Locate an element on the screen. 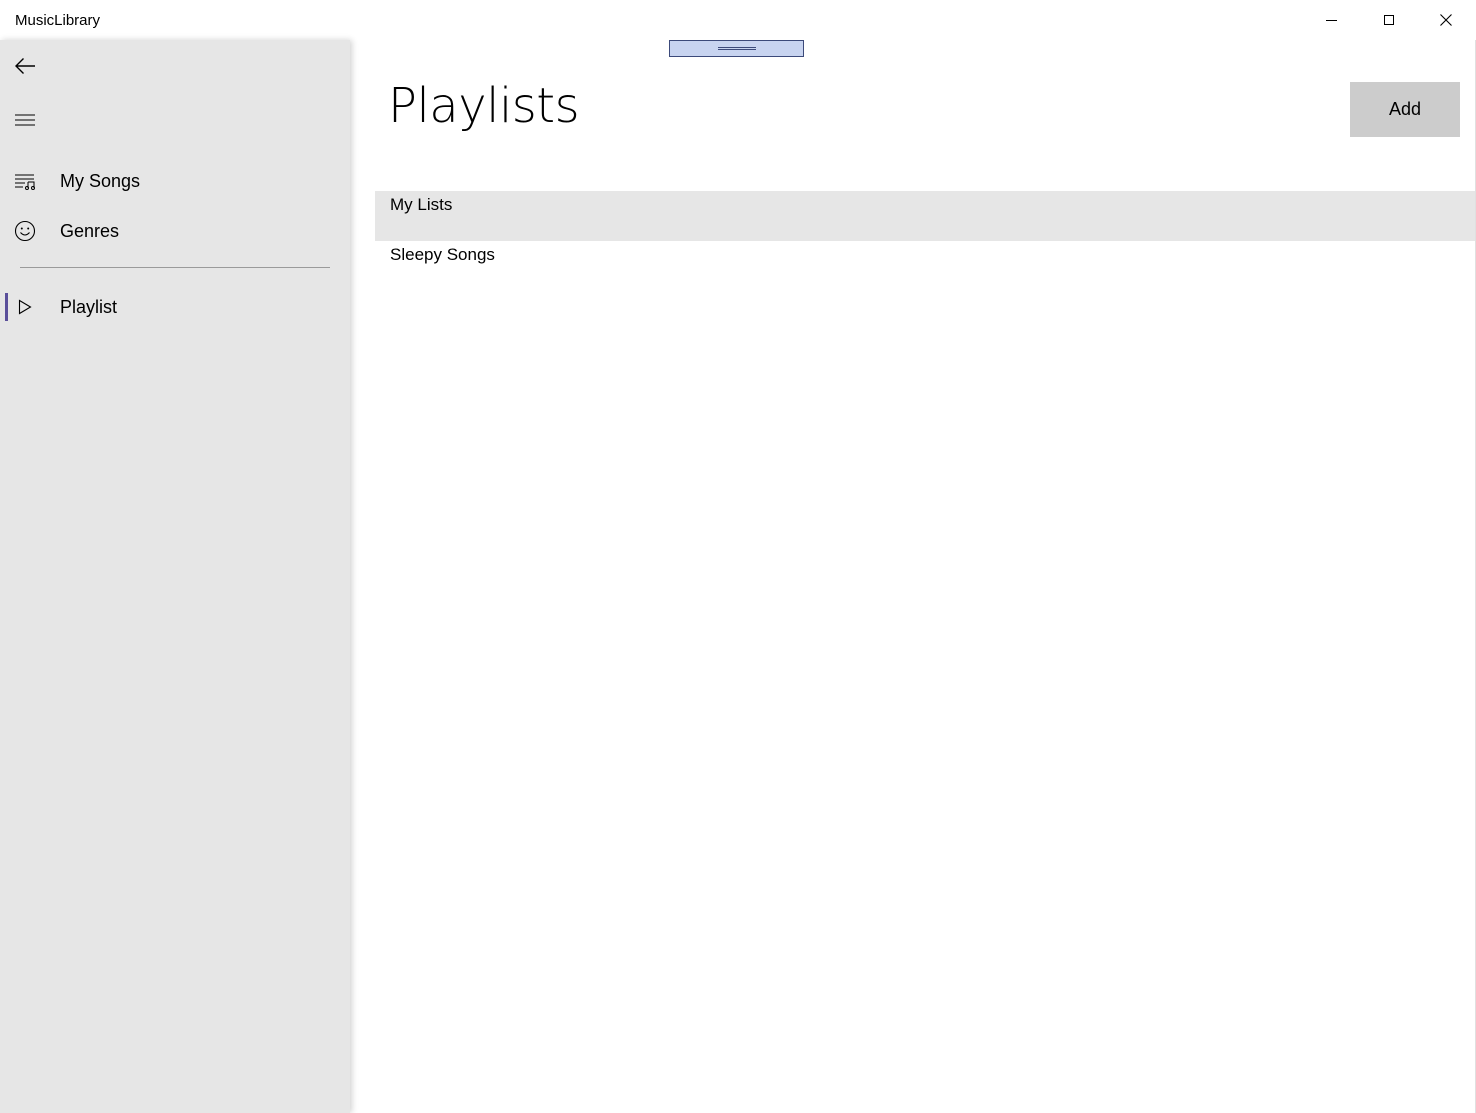 The width and height of the screenshot is (1476, 1113). nav-item-label: Genres is located at coordinates (90, 230).